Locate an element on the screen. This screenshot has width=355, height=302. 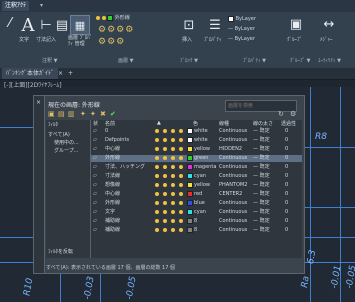
layer-row: ▱ 0 white Continuous — 既定 0 is located at coordinates (196, 131).